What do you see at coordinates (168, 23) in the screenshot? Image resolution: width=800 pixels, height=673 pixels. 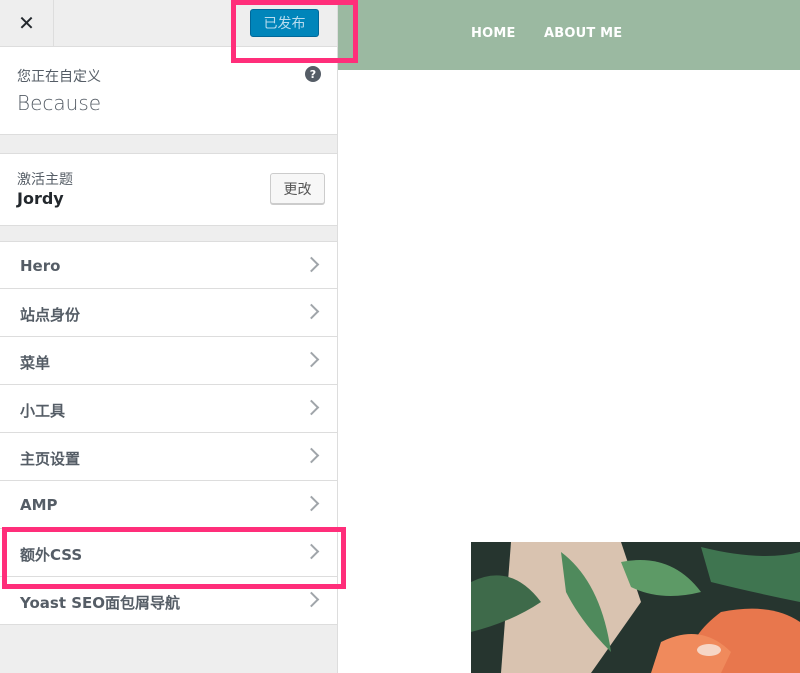 I see `customizer-header: ✕ 已发布` at bounding box center [168, 23].